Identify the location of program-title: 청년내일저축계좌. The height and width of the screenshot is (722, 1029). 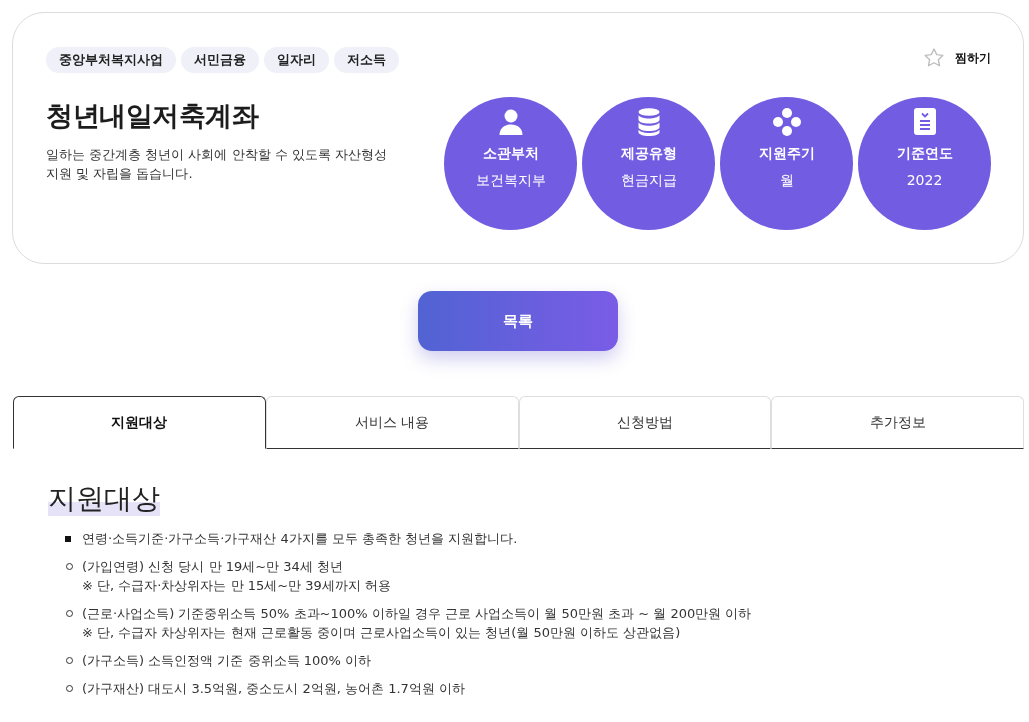
(153, 116).